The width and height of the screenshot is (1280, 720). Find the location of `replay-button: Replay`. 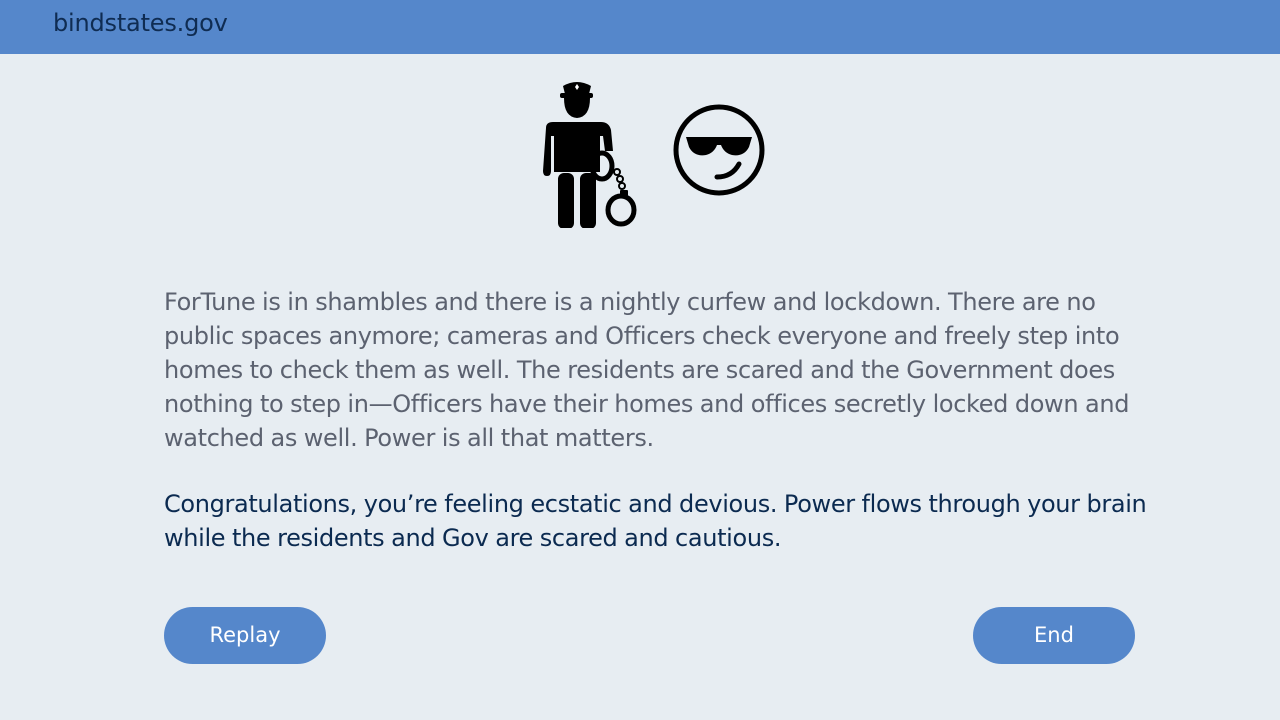

replay-button: Replay is located at coordinates (245, 635).